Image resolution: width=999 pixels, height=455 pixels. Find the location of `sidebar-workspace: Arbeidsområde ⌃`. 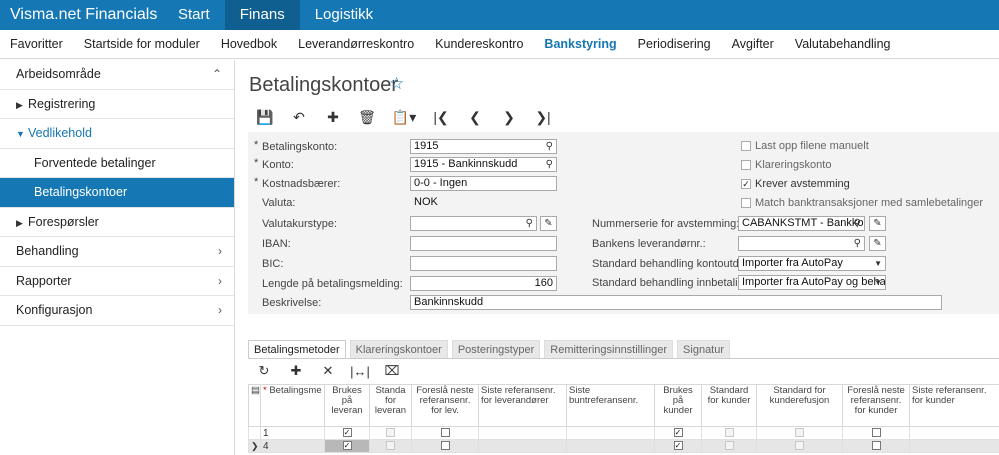

sidebar-workspace: Arbeidsområde ⌃ is located at coordinates (117, 75).